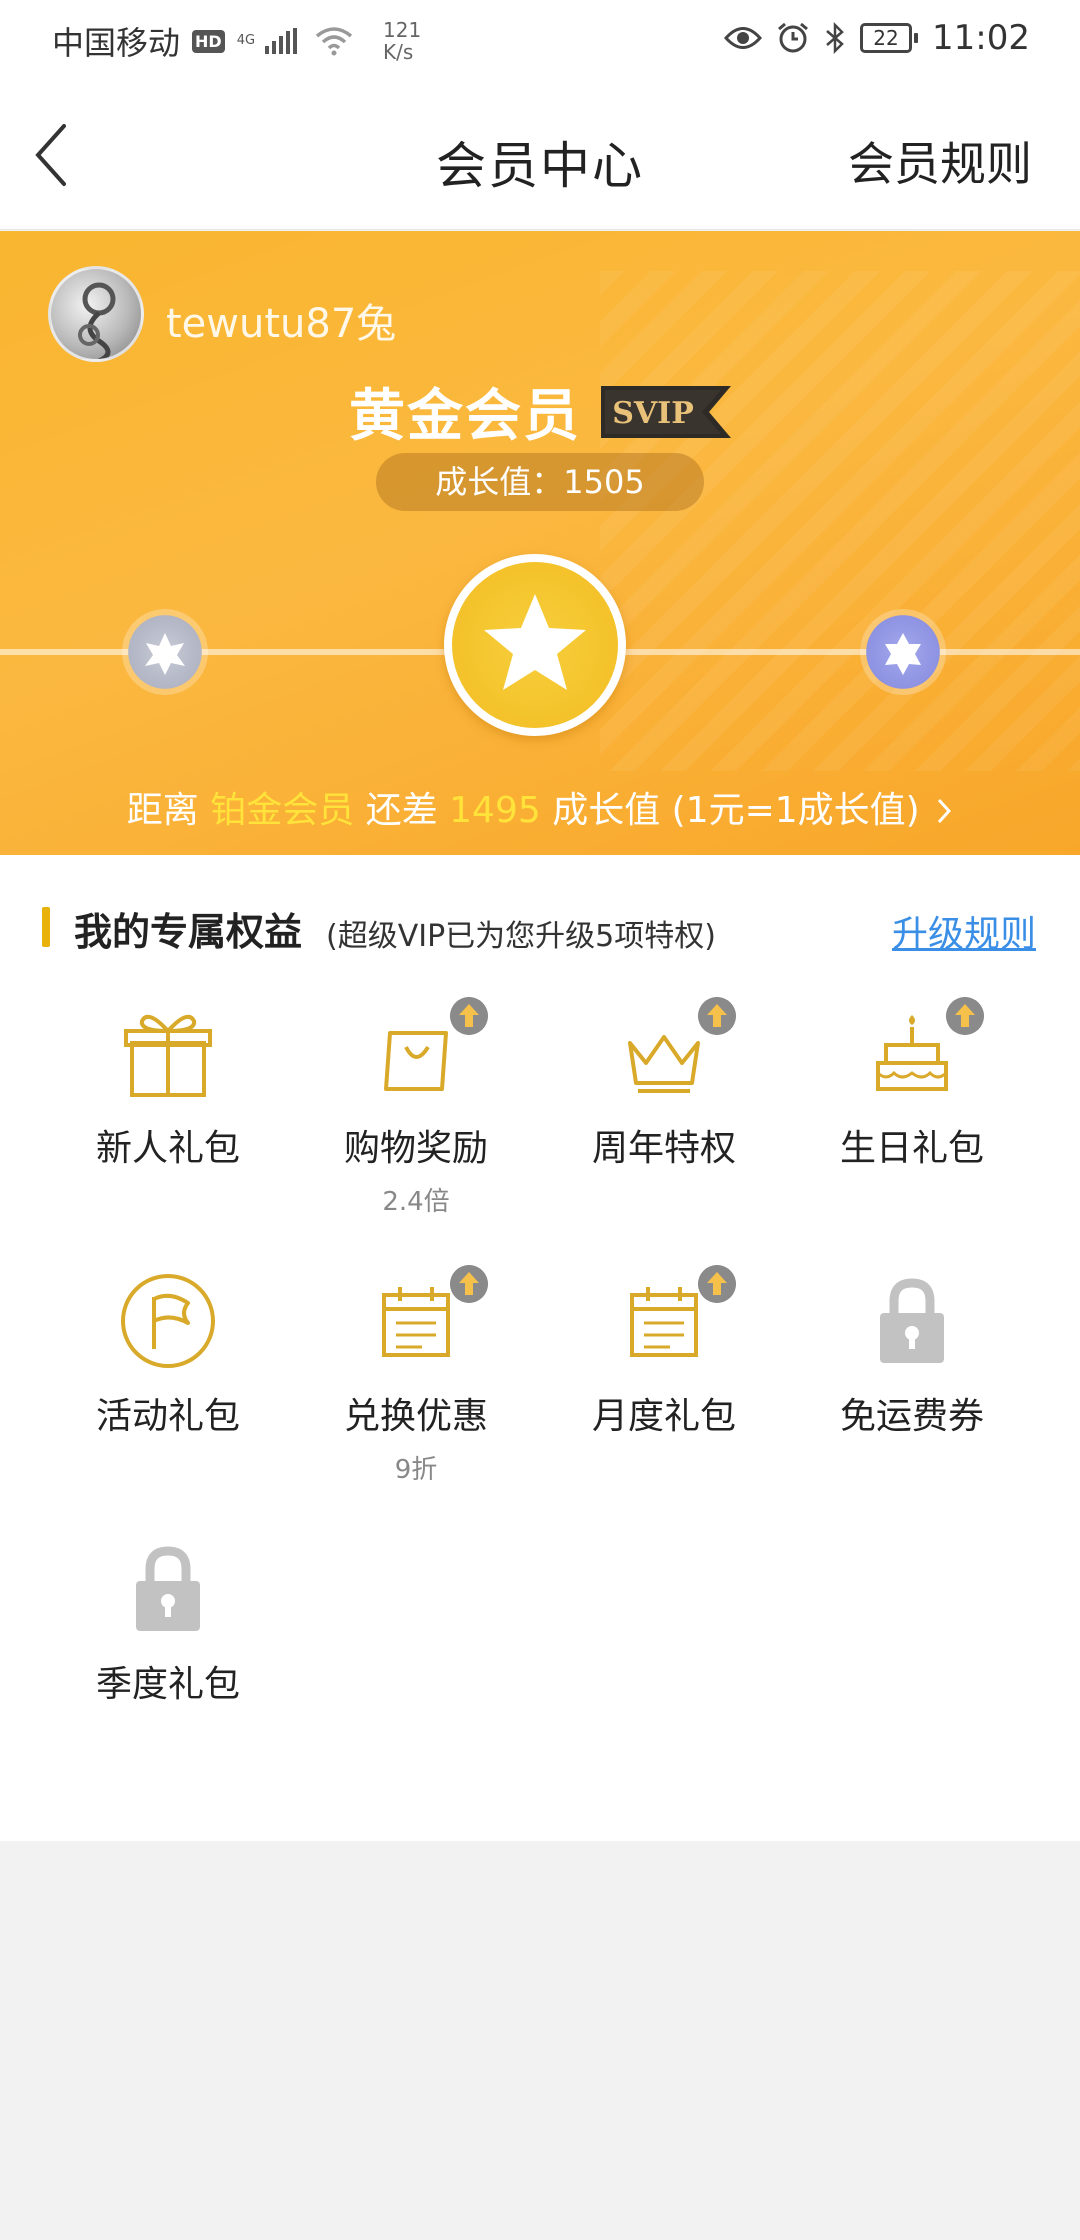 The height and width of the screenshot is (2240, 1080). What do you see at coordinates (402, 30) in the screenshot?
I see `speed-value: 121` at bounding box center [402, 30].